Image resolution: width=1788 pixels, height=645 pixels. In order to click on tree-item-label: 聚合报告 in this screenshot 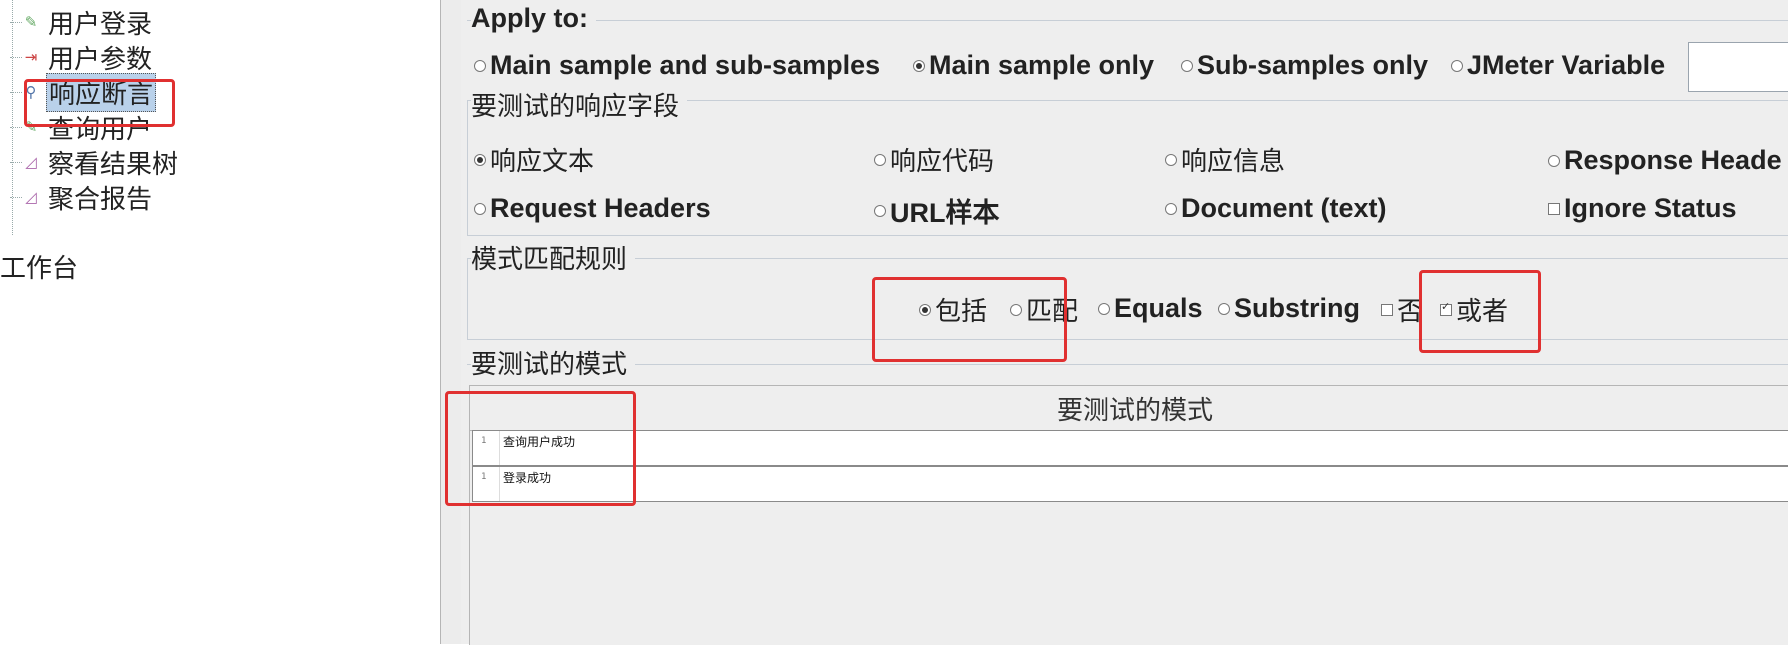, I will do `click(100, 199)`.